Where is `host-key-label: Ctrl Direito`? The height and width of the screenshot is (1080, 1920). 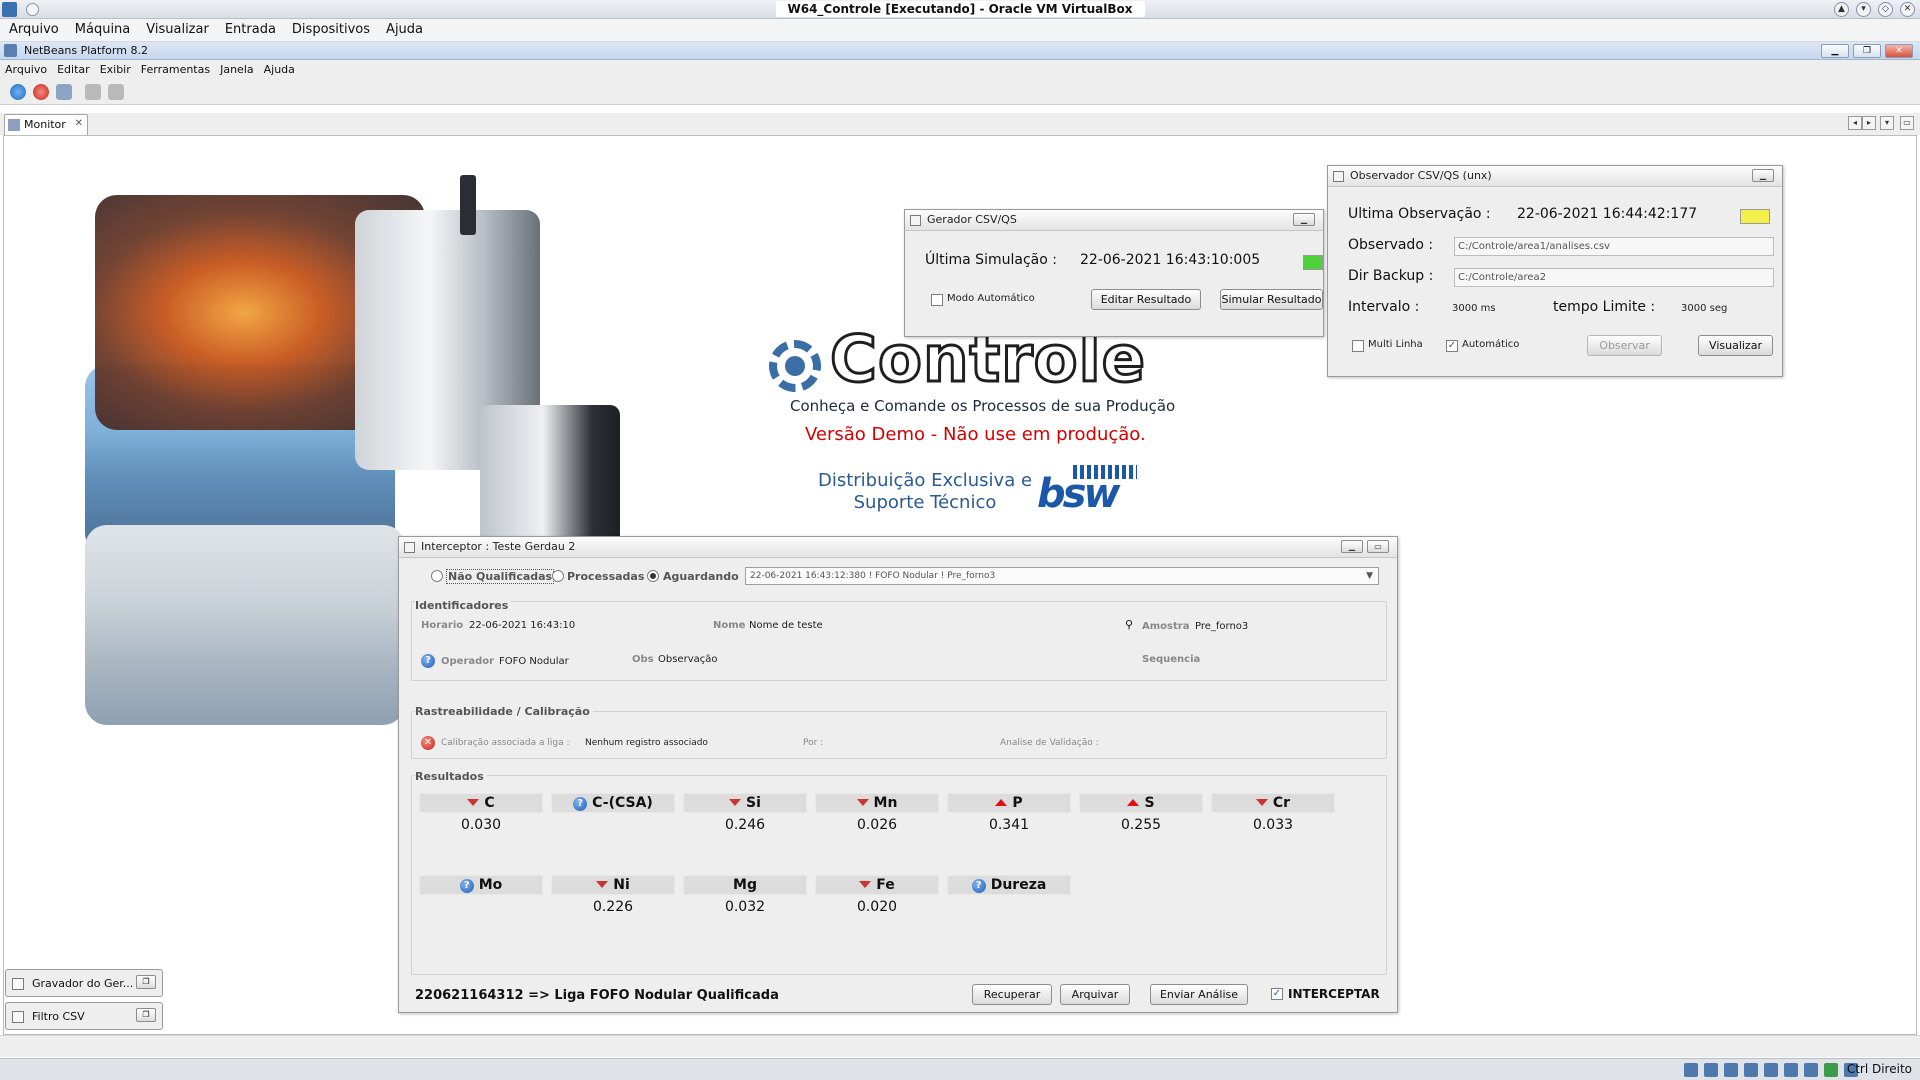 host-key-label: Ctrl Direito is located at coordinates (1879, 1069).